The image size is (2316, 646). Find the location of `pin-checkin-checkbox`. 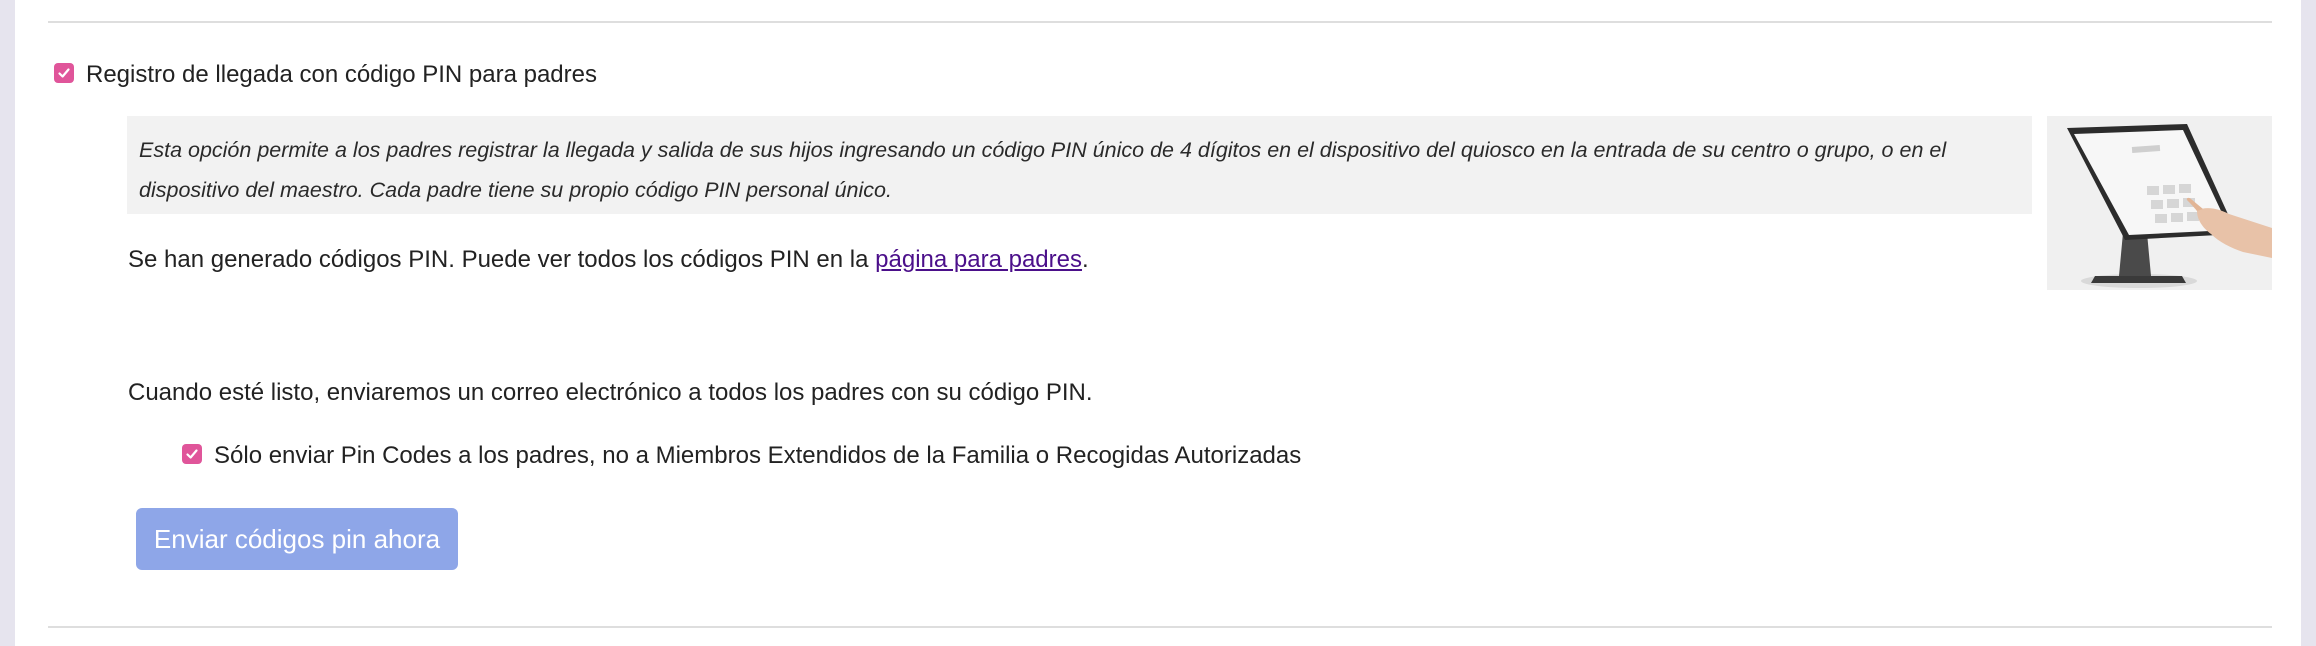

pin-checkin-checkbox is located at coordinates (64, 73).